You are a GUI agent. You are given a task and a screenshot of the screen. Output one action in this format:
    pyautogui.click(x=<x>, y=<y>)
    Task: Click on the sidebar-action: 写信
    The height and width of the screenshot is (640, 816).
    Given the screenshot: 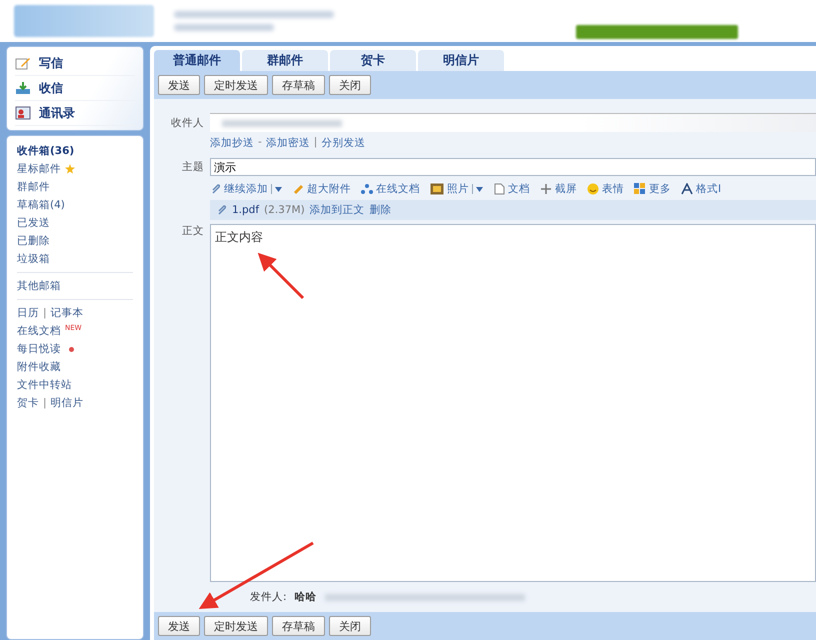 What is the action you would take?
    pyautogui.click(x=51, y=63)
    